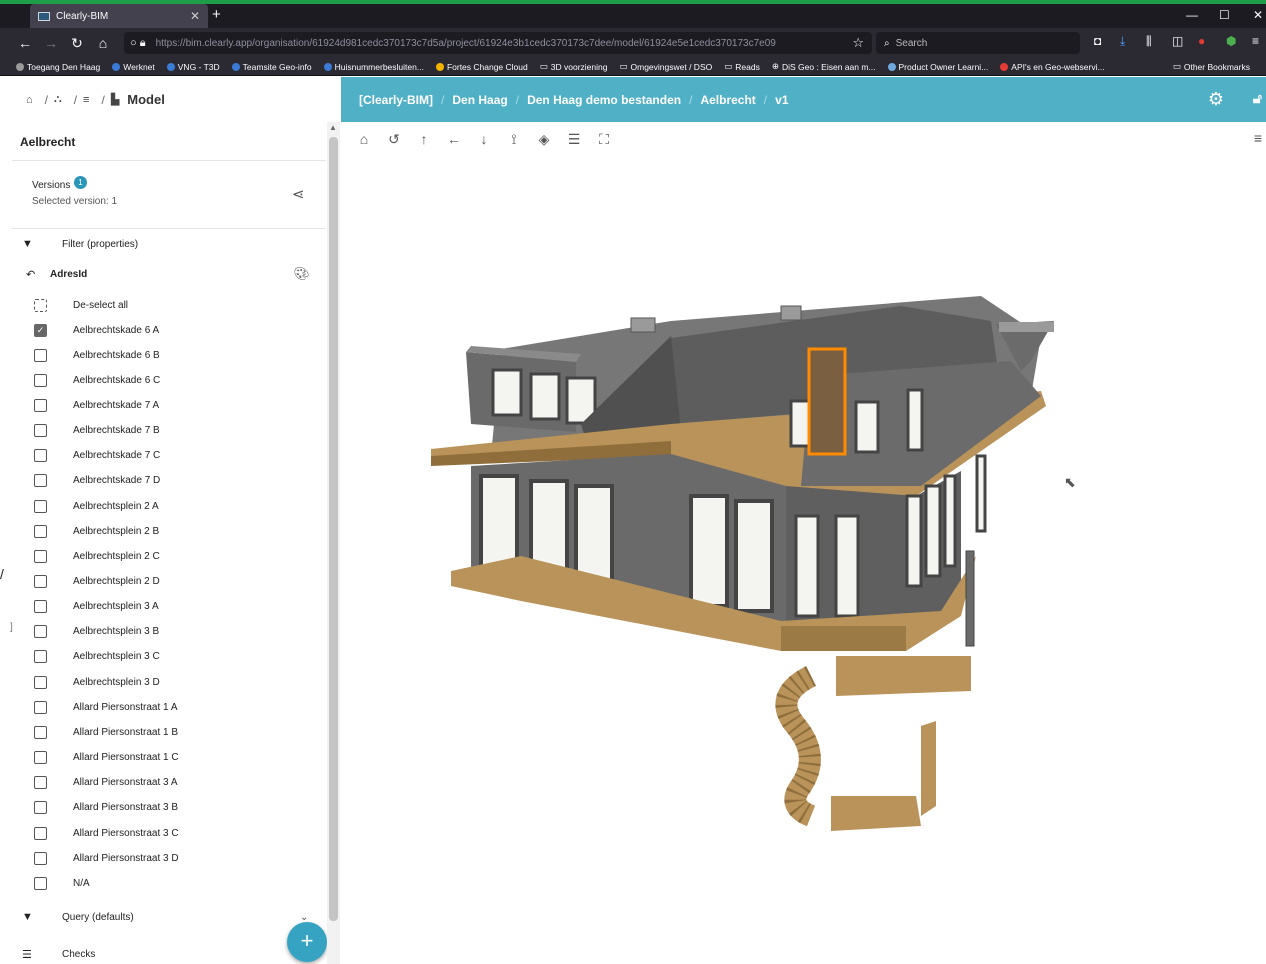 The width and height of the screenshot is (1266, 964). What do you see at coordinates (97, 556) in the screenshot?
I see `address-list-item: Aelbrechtsplein 2 C` at bounding box center [97, 556].